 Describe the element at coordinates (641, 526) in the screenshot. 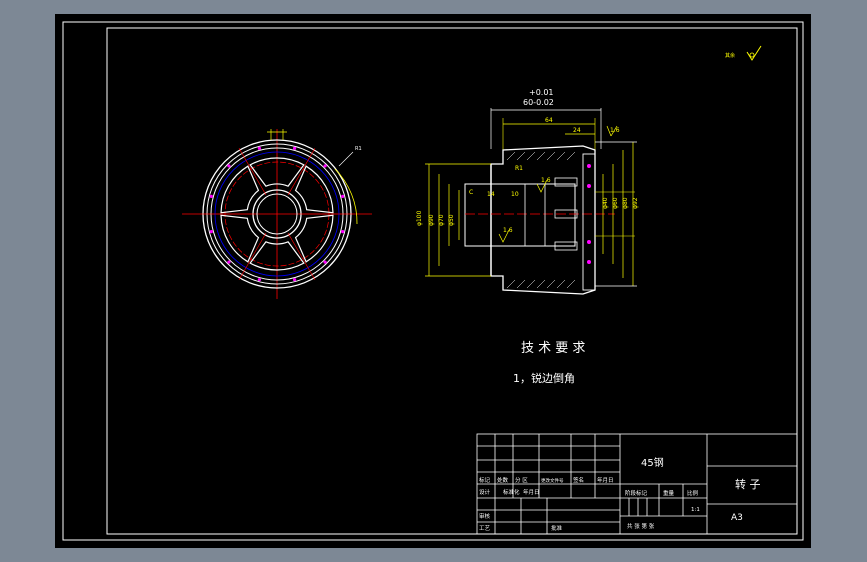

I see `tb-sheet-count: 共 张 第 张` at that location.